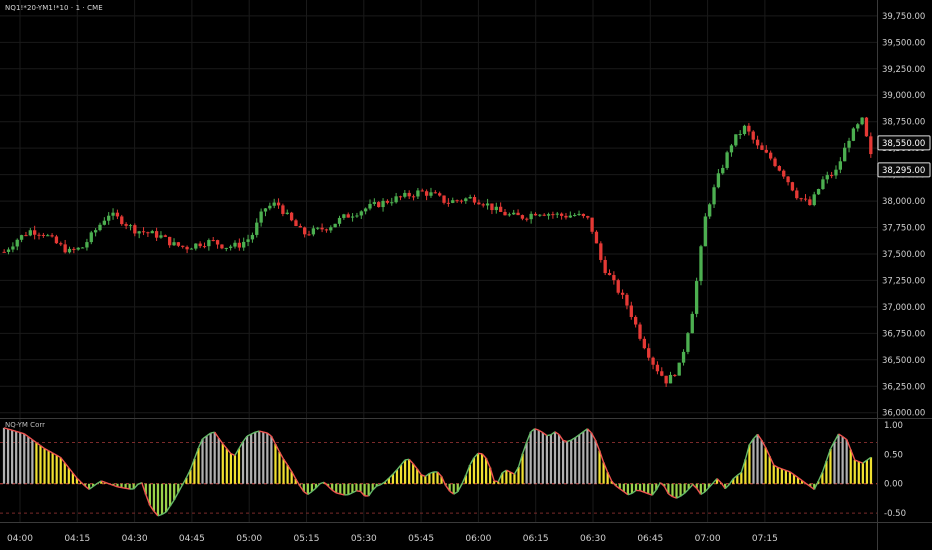 The width and height of the screenshot is (932, 550). I want to click on price-tick-label: 38,000.00, so click(903, 202).